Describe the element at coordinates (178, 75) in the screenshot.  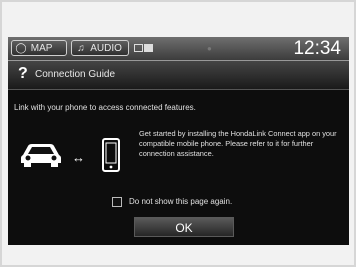
I see `dialog-header: ? Connection Guide` at that location.